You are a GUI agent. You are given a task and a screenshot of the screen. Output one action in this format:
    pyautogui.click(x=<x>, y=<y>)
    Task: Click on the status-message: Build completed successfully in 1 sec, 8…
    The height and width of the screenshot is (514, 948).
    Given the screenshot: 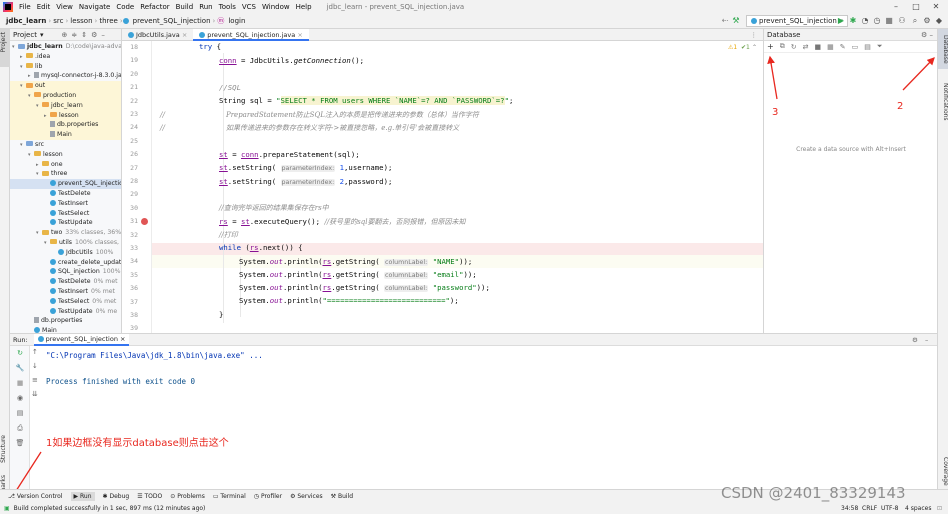 What is the action you would take?
    pyautogui.click(x=110, y=508)
    